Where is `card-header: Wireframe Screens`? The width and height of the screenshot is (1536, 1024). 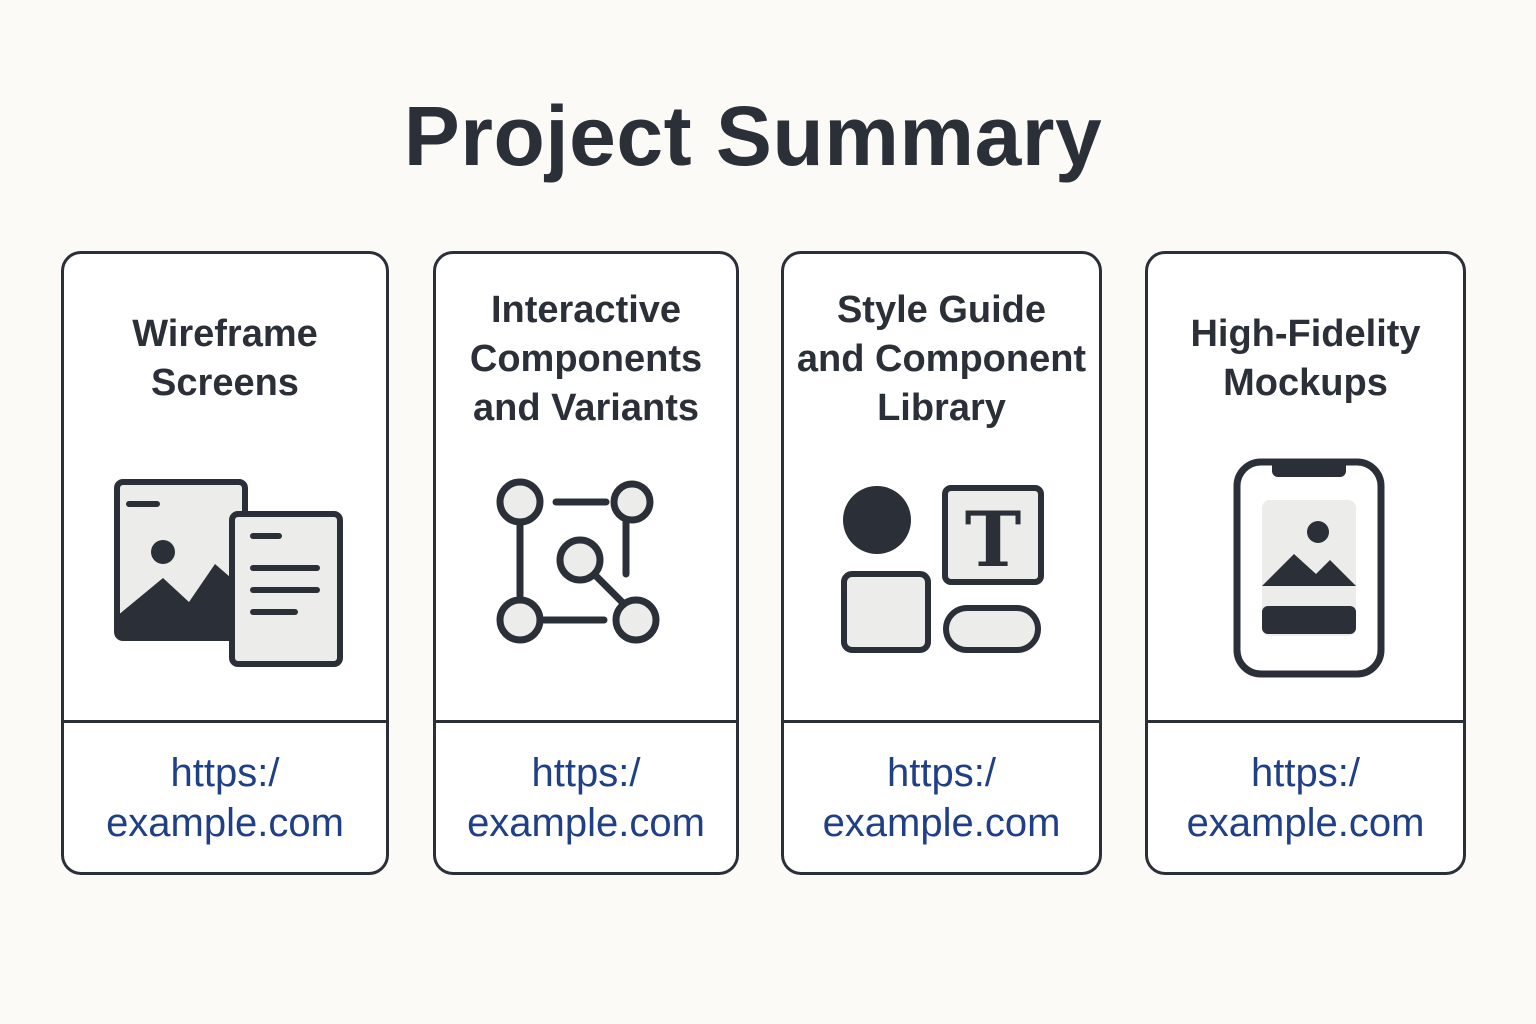
card-header: Wireframe Screens is located at coordinates (225, 487).